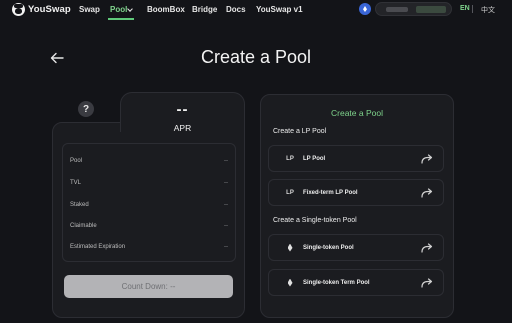 This screenshot has width=512, height=323. I want to click on stat-label: Staked, so click(79, 205).